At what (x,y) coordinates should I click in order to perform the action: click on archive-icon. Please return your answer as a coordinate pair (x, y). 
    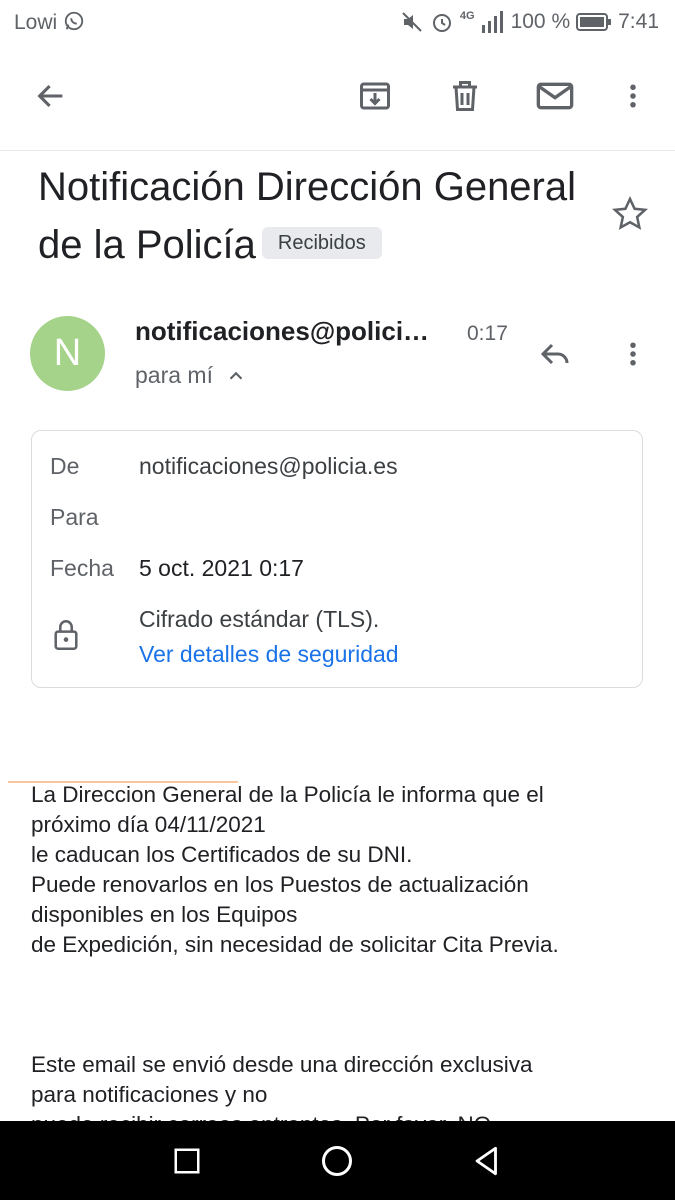
    Looking at the image, I should click on (375, 96).